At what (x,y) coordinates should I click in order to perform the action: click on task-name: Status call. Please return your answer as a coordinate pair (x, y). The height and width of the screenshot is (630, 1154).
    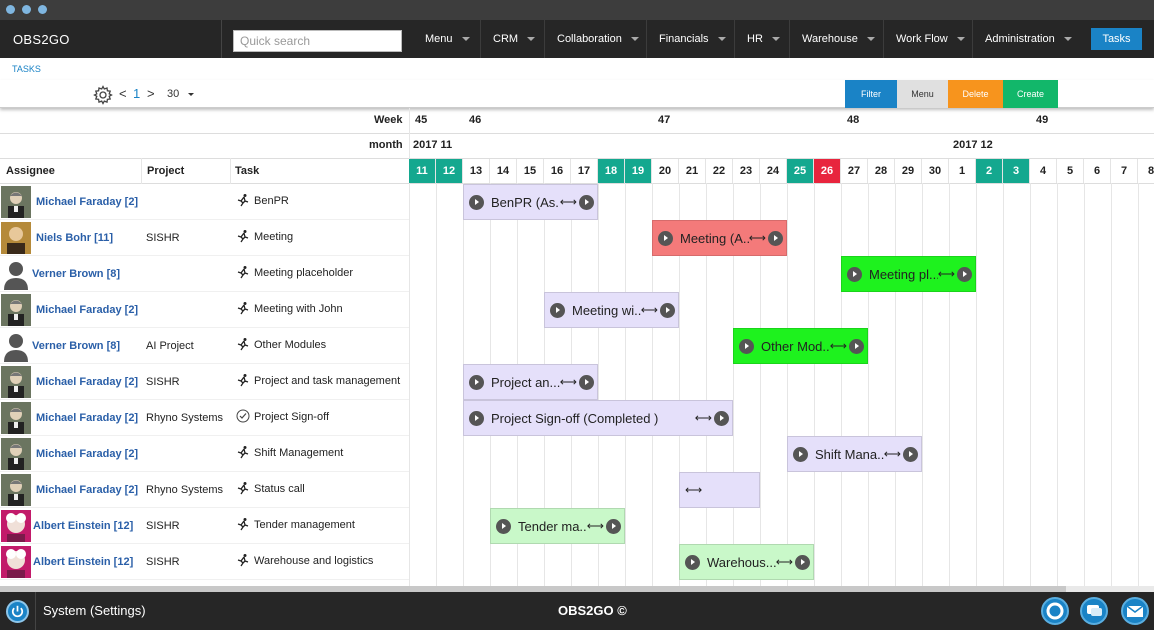
    Looking at the image, I should click on (279, 489).